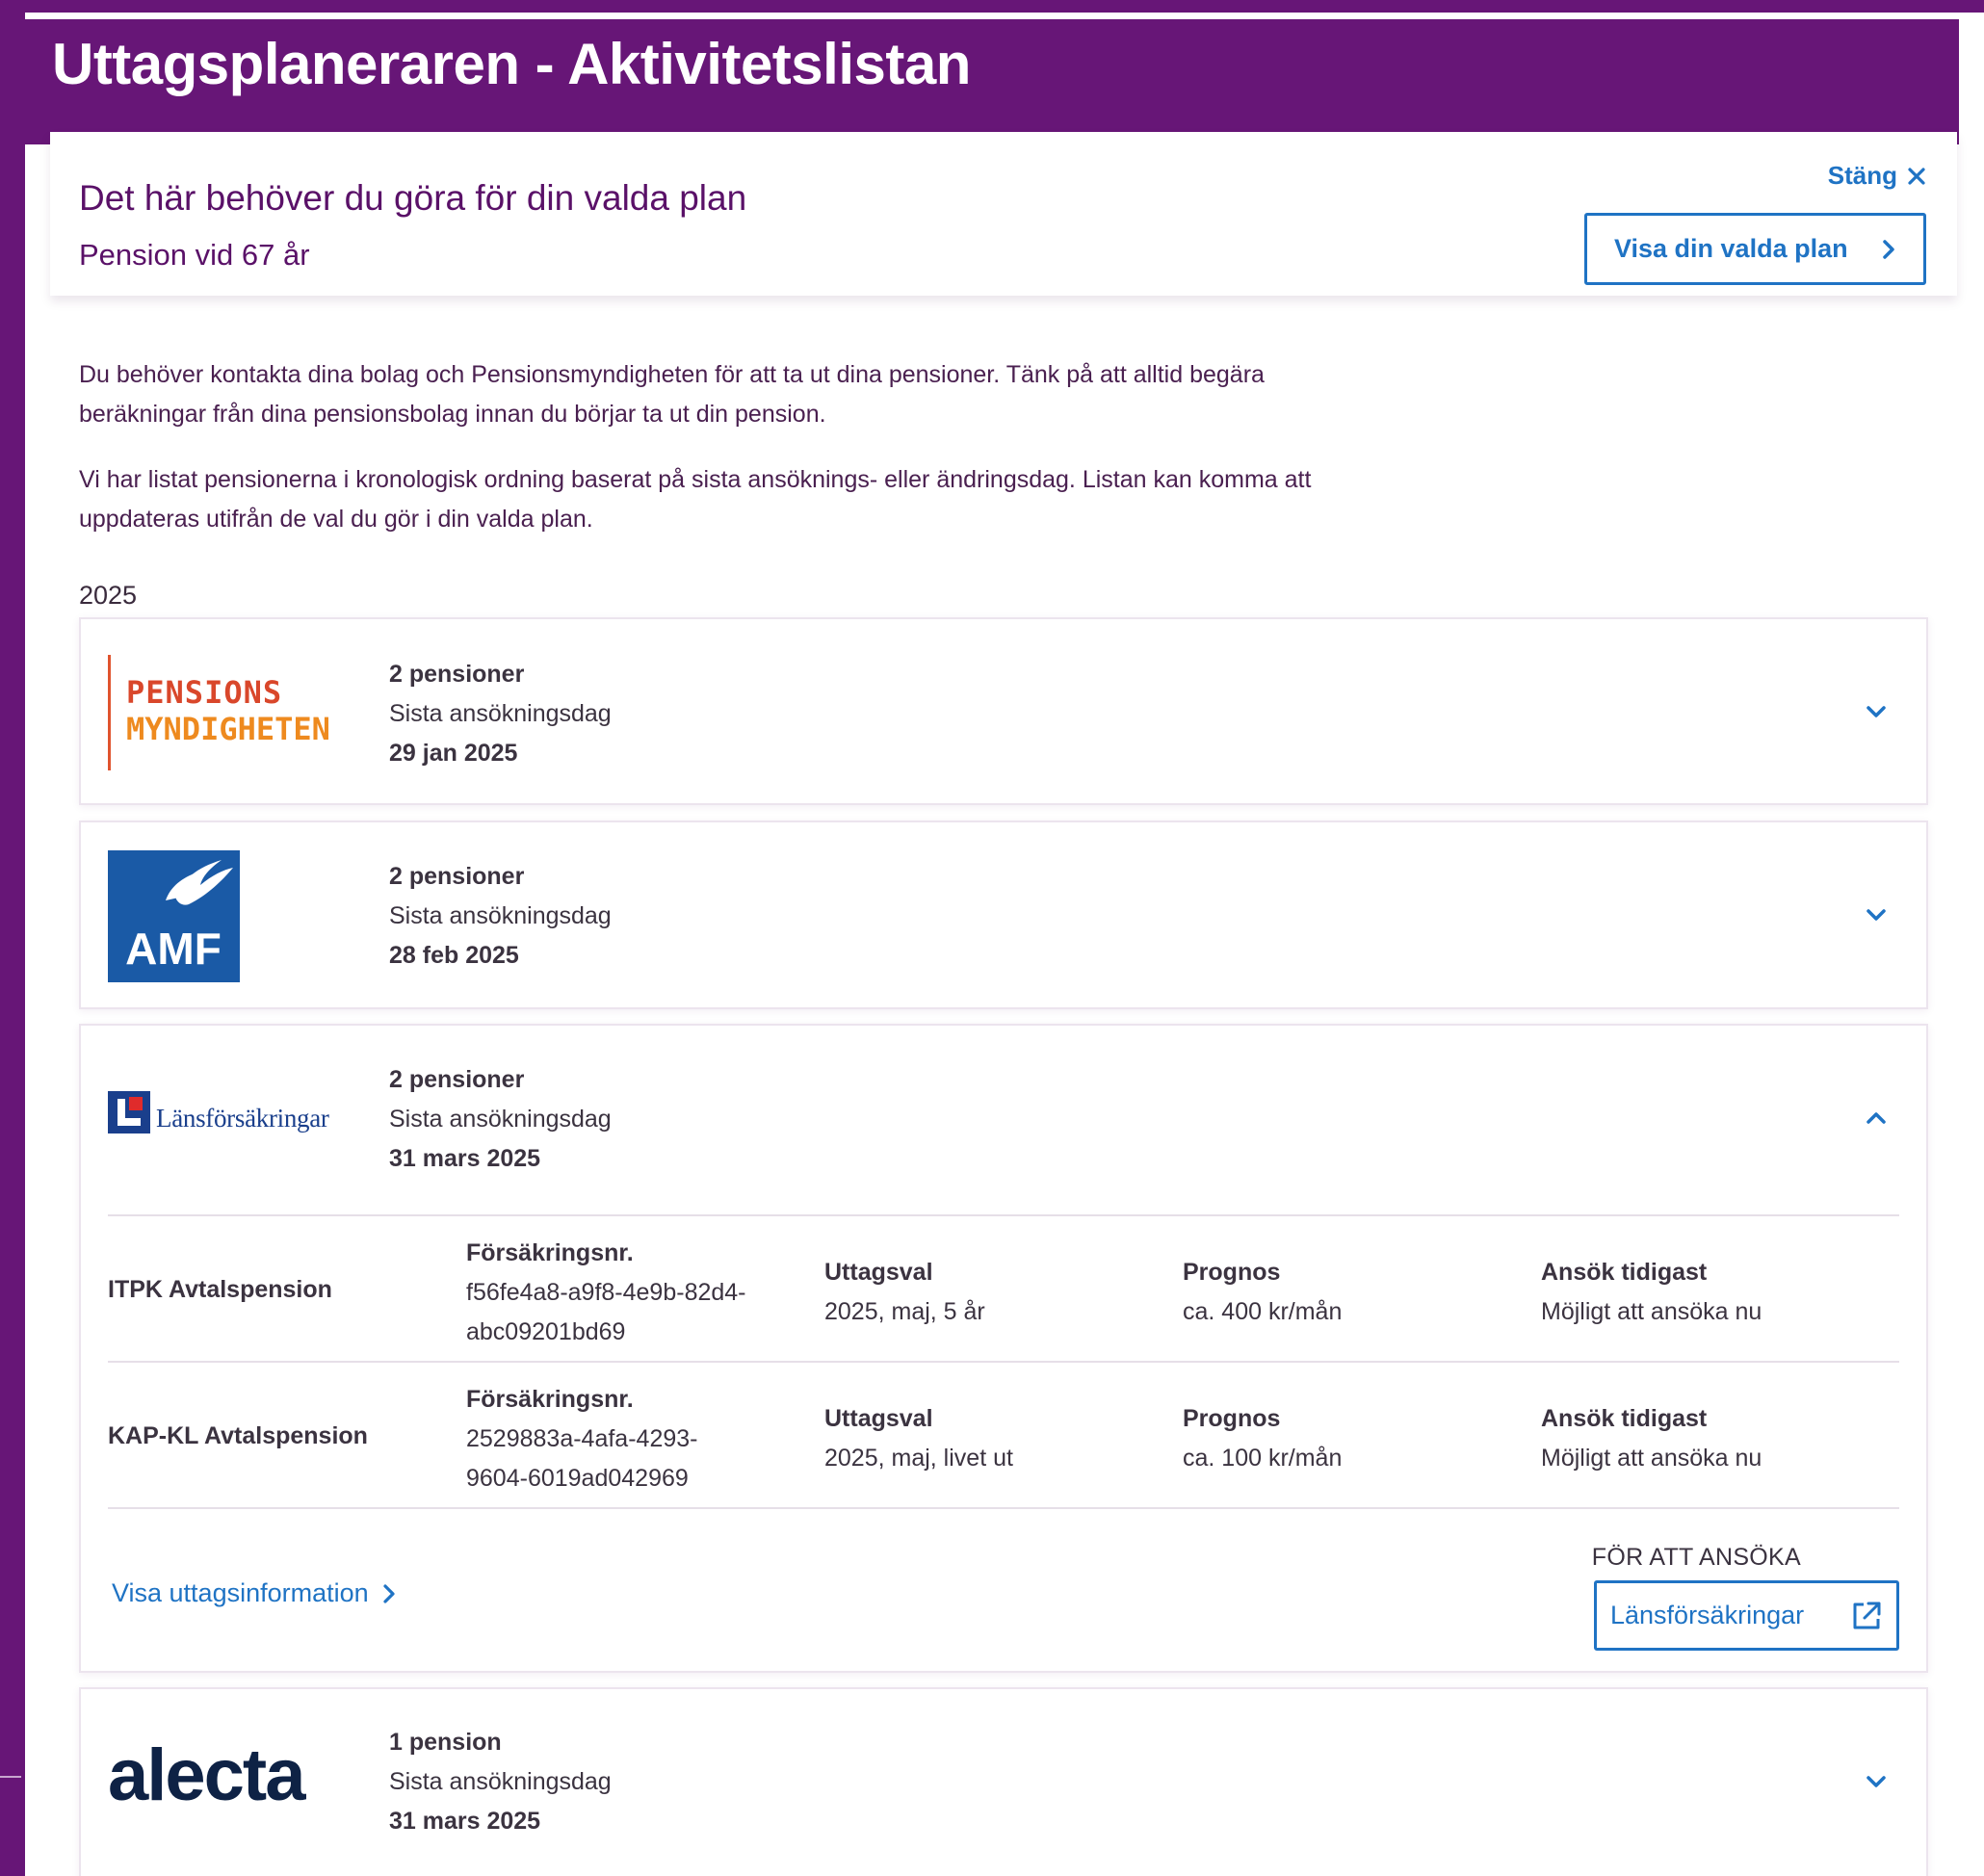 This screenshot has height=1876, width=1984. I want to click on choice-value: 2025, maj, 5 år, so click(904, 1312).